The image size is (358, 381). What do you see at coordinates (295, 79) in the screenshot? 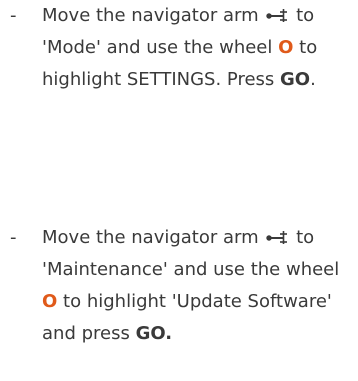
I see `go-button-label: GO` at bounding box center [295, 79].